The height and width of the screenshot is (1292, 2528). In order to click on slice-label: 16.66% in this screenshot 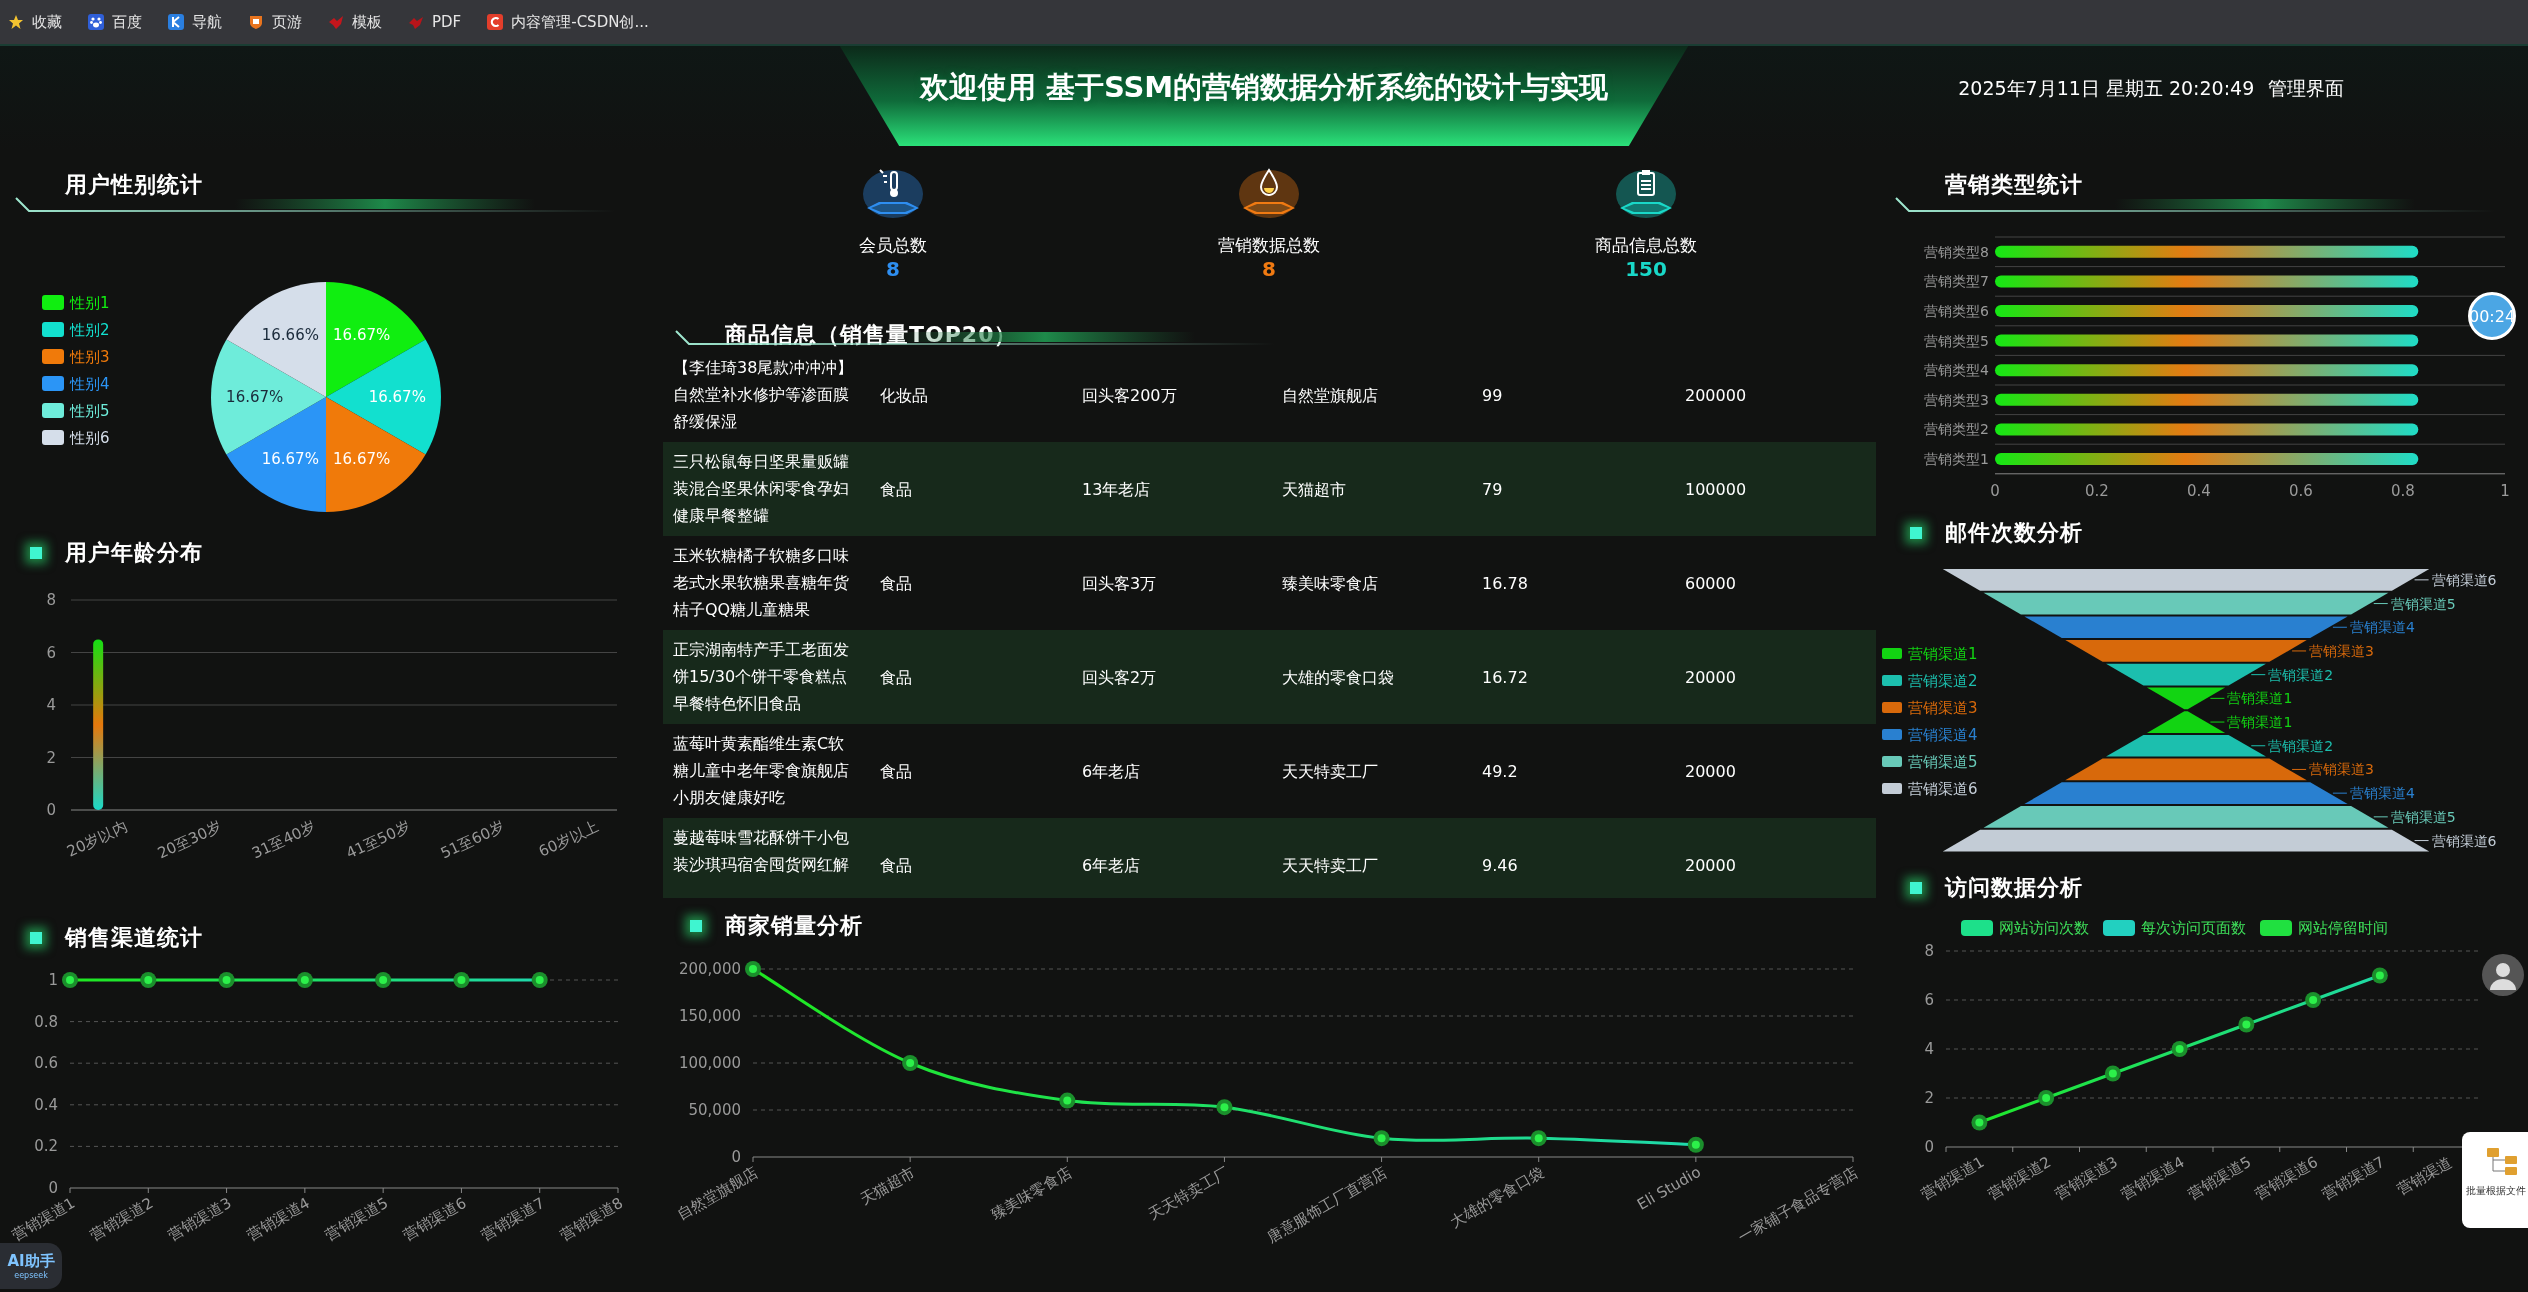, I will do `click(290, 335)`.